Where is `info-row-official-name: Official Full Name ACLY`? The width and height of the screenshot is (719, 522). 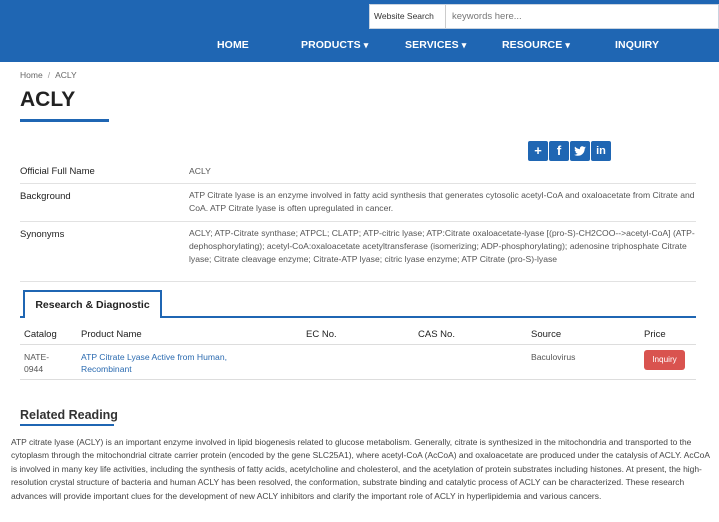
info-row-official-name: Official Full Name ACLY is located at coordinates (358, 172).